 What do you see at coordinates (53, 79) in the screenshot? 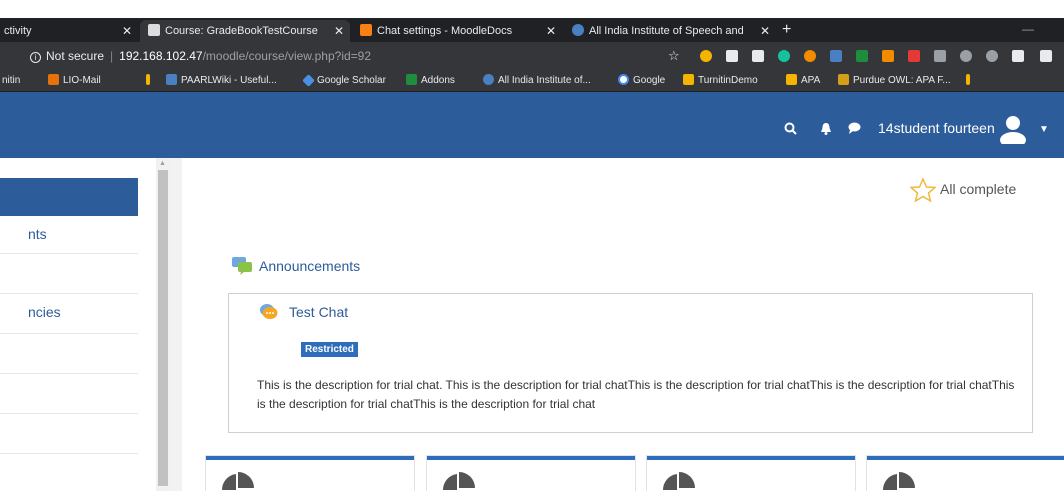
I see `mail-icon` at bounding box center [53, 79].